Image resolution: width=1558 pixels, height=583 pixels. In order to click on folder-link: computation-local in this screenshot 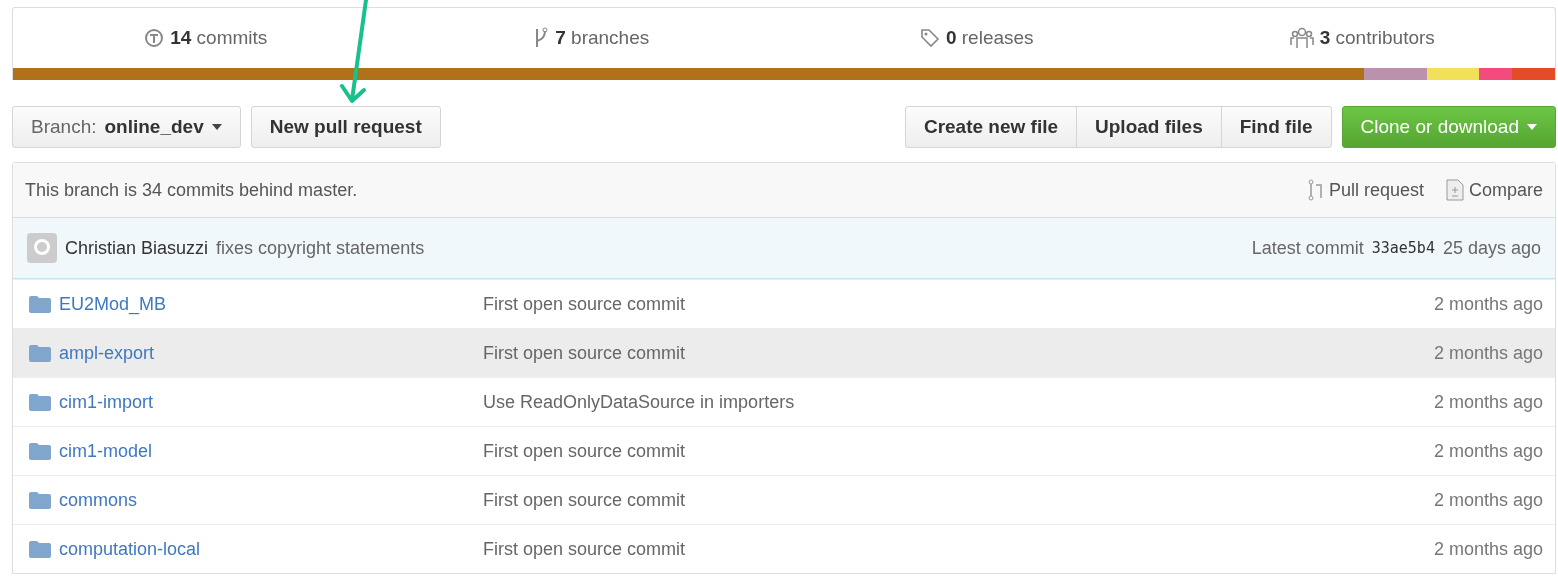, I will do `click(256, 549)`.